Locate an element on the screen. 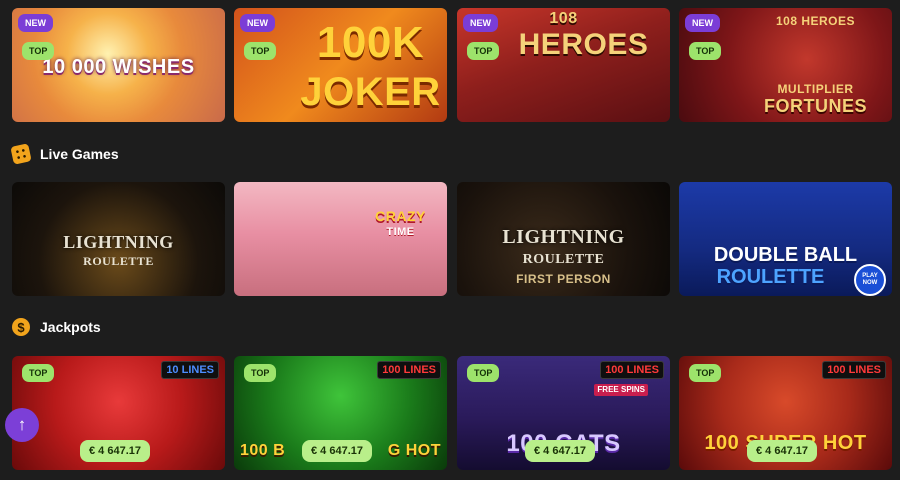  game-tile-108-heroes-multiplier-fortunes: 108 HEROES MULTIPLIER FORTUNES NEW TOP is located at coordinates (785, 65).